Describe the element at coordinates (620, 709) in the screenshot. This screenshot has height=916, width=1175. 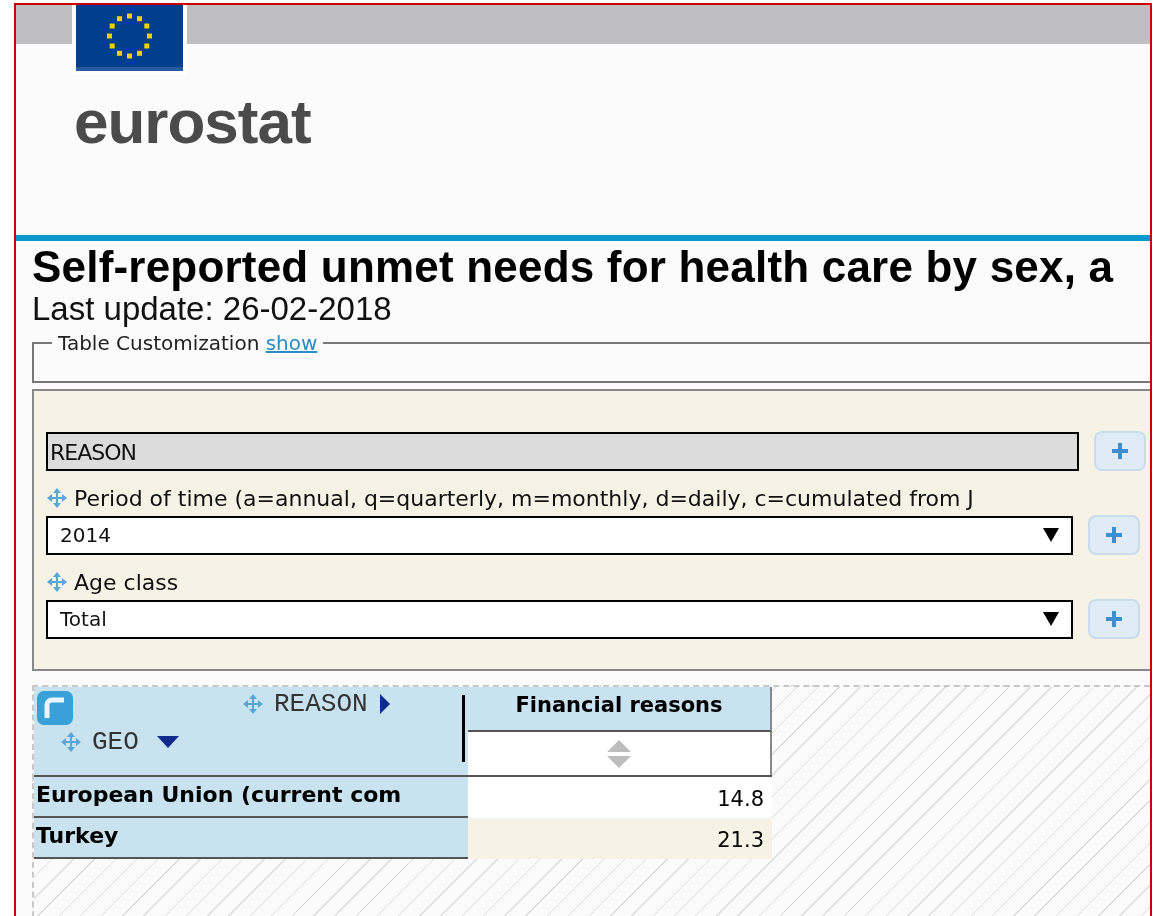
I see `column-header: Financial reasons` at that location.